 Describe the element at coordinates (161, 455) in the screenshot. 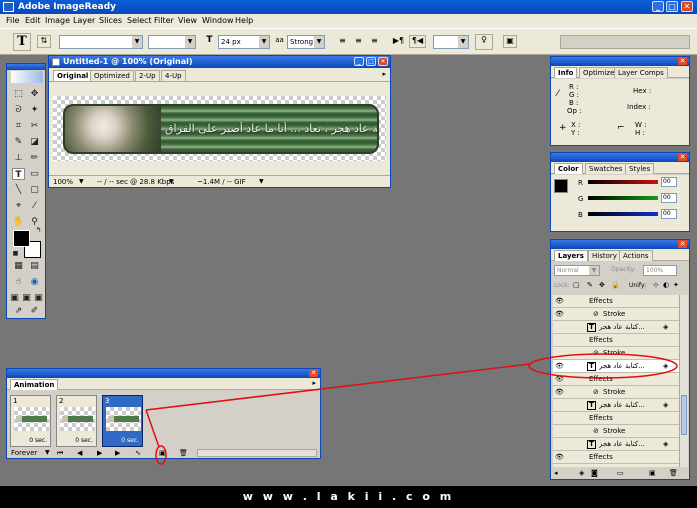

I see `annotation-ellipse-button` at that location.